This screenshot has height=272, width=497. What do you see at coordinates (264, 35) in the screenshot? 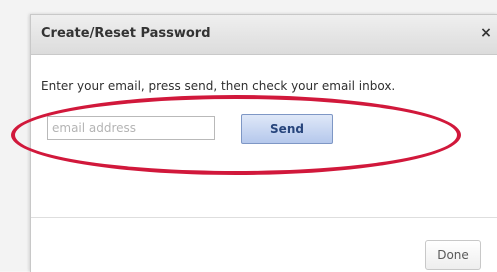
I see `dialog-titlebar: Create/Reset Password ×` at bounding box center [264, 35].